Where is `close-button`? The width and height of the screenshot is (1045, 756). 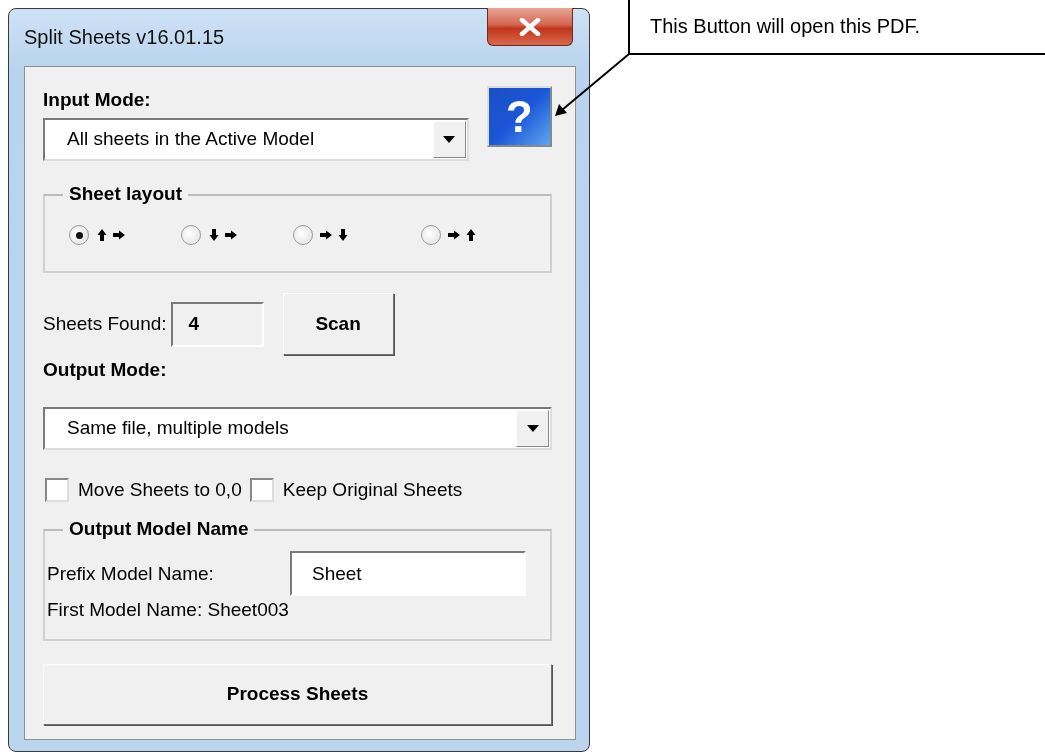 close-button is located at coordinates (530, 27).